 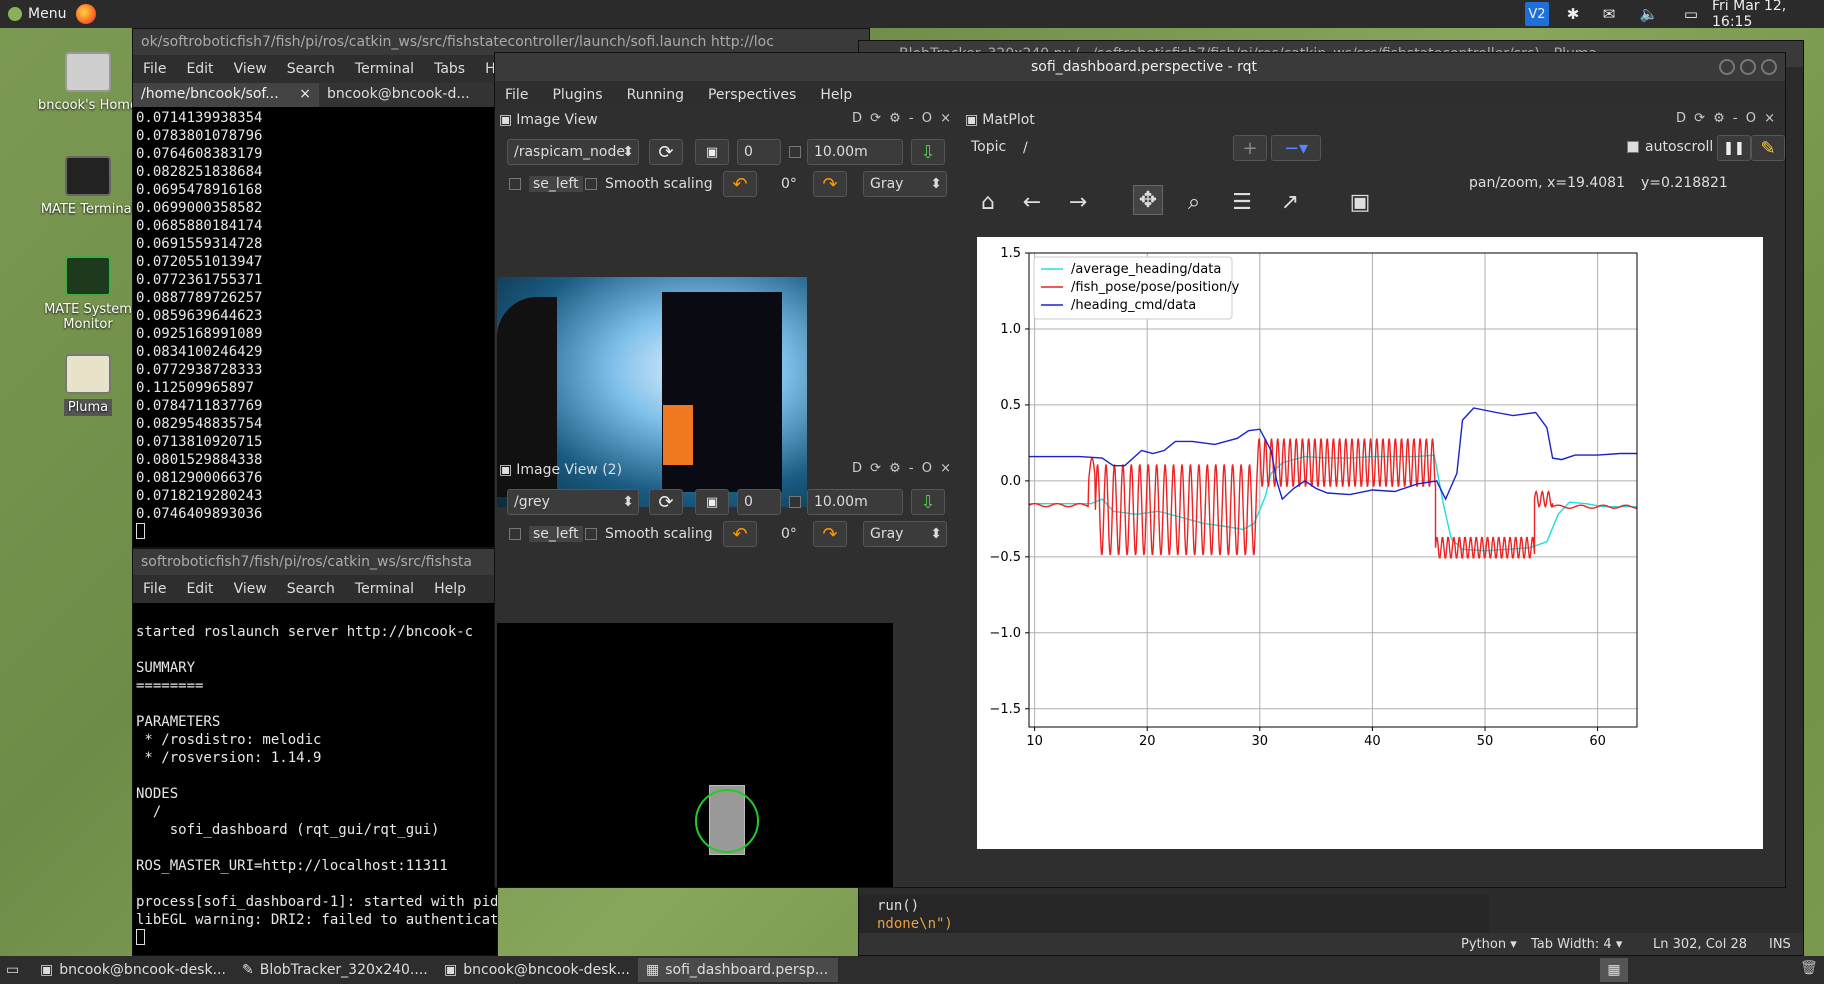 I want to click on add-topic-button: +, so click(x=1250, y=148).